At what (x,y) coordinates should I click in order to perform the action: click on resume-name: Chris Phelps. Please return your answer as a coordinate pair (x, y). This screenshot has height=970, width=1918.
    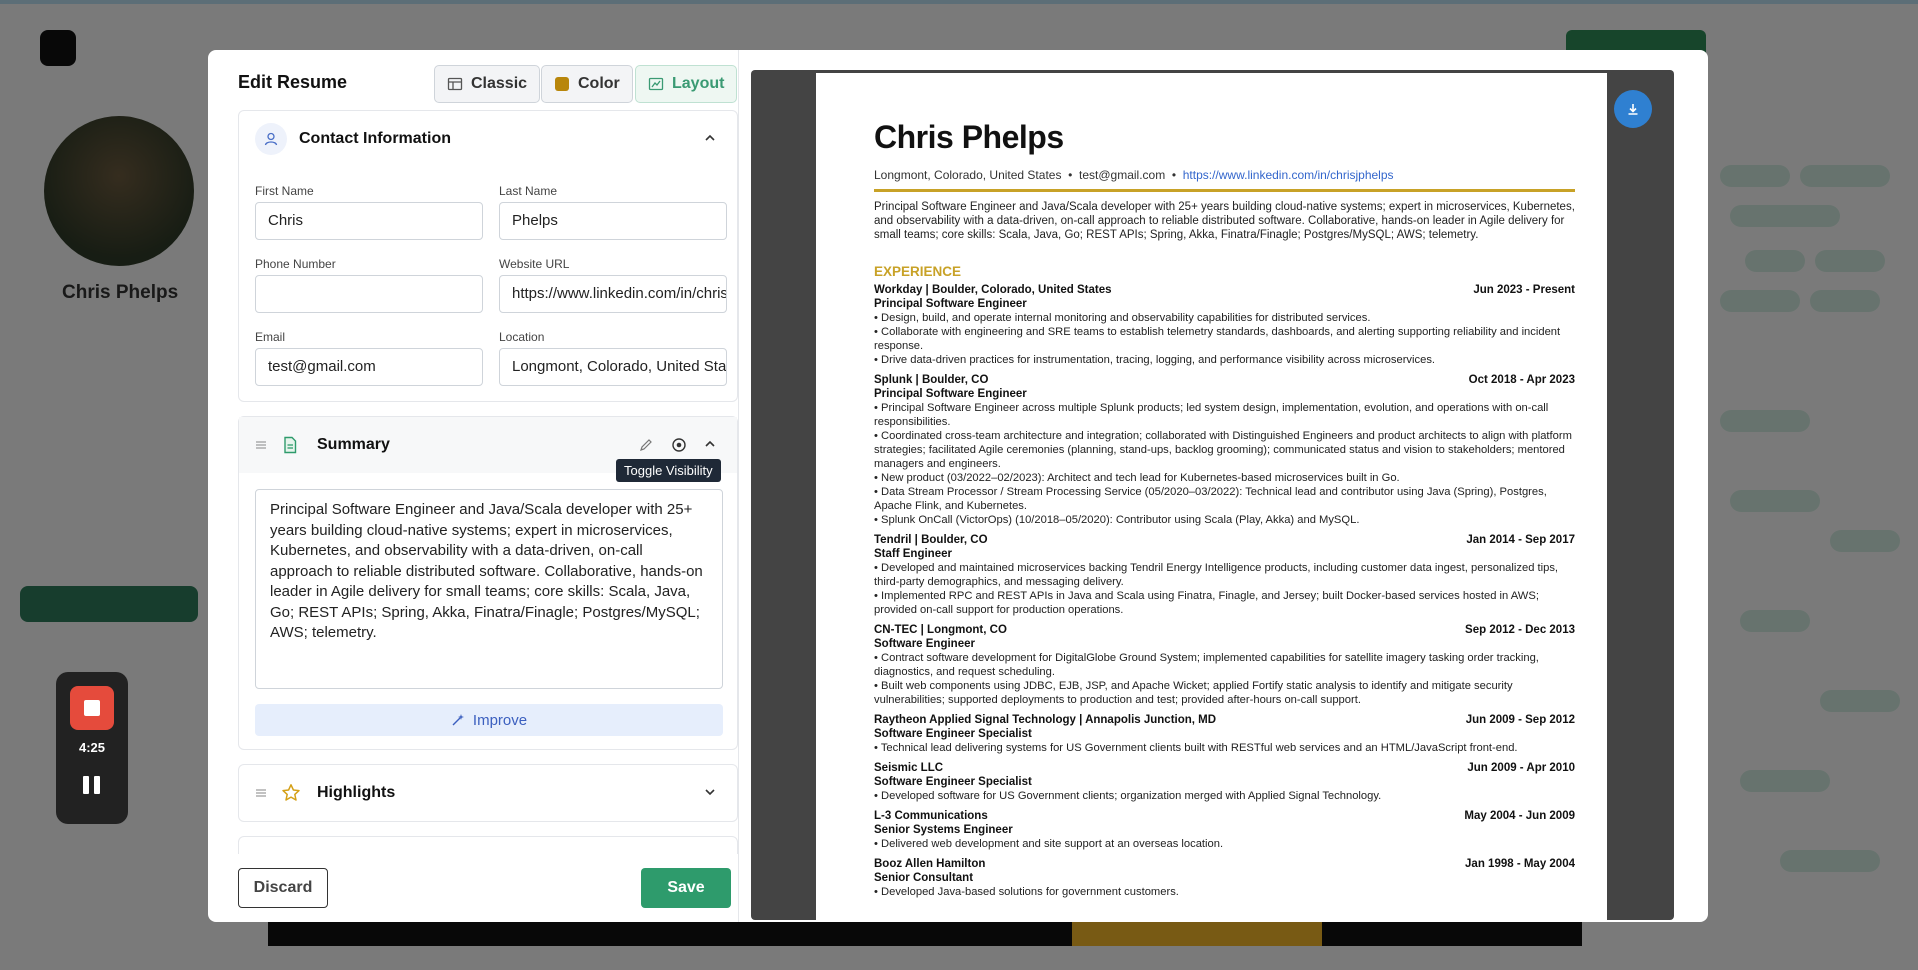
    Looking at the image, I should click on (969, 137).